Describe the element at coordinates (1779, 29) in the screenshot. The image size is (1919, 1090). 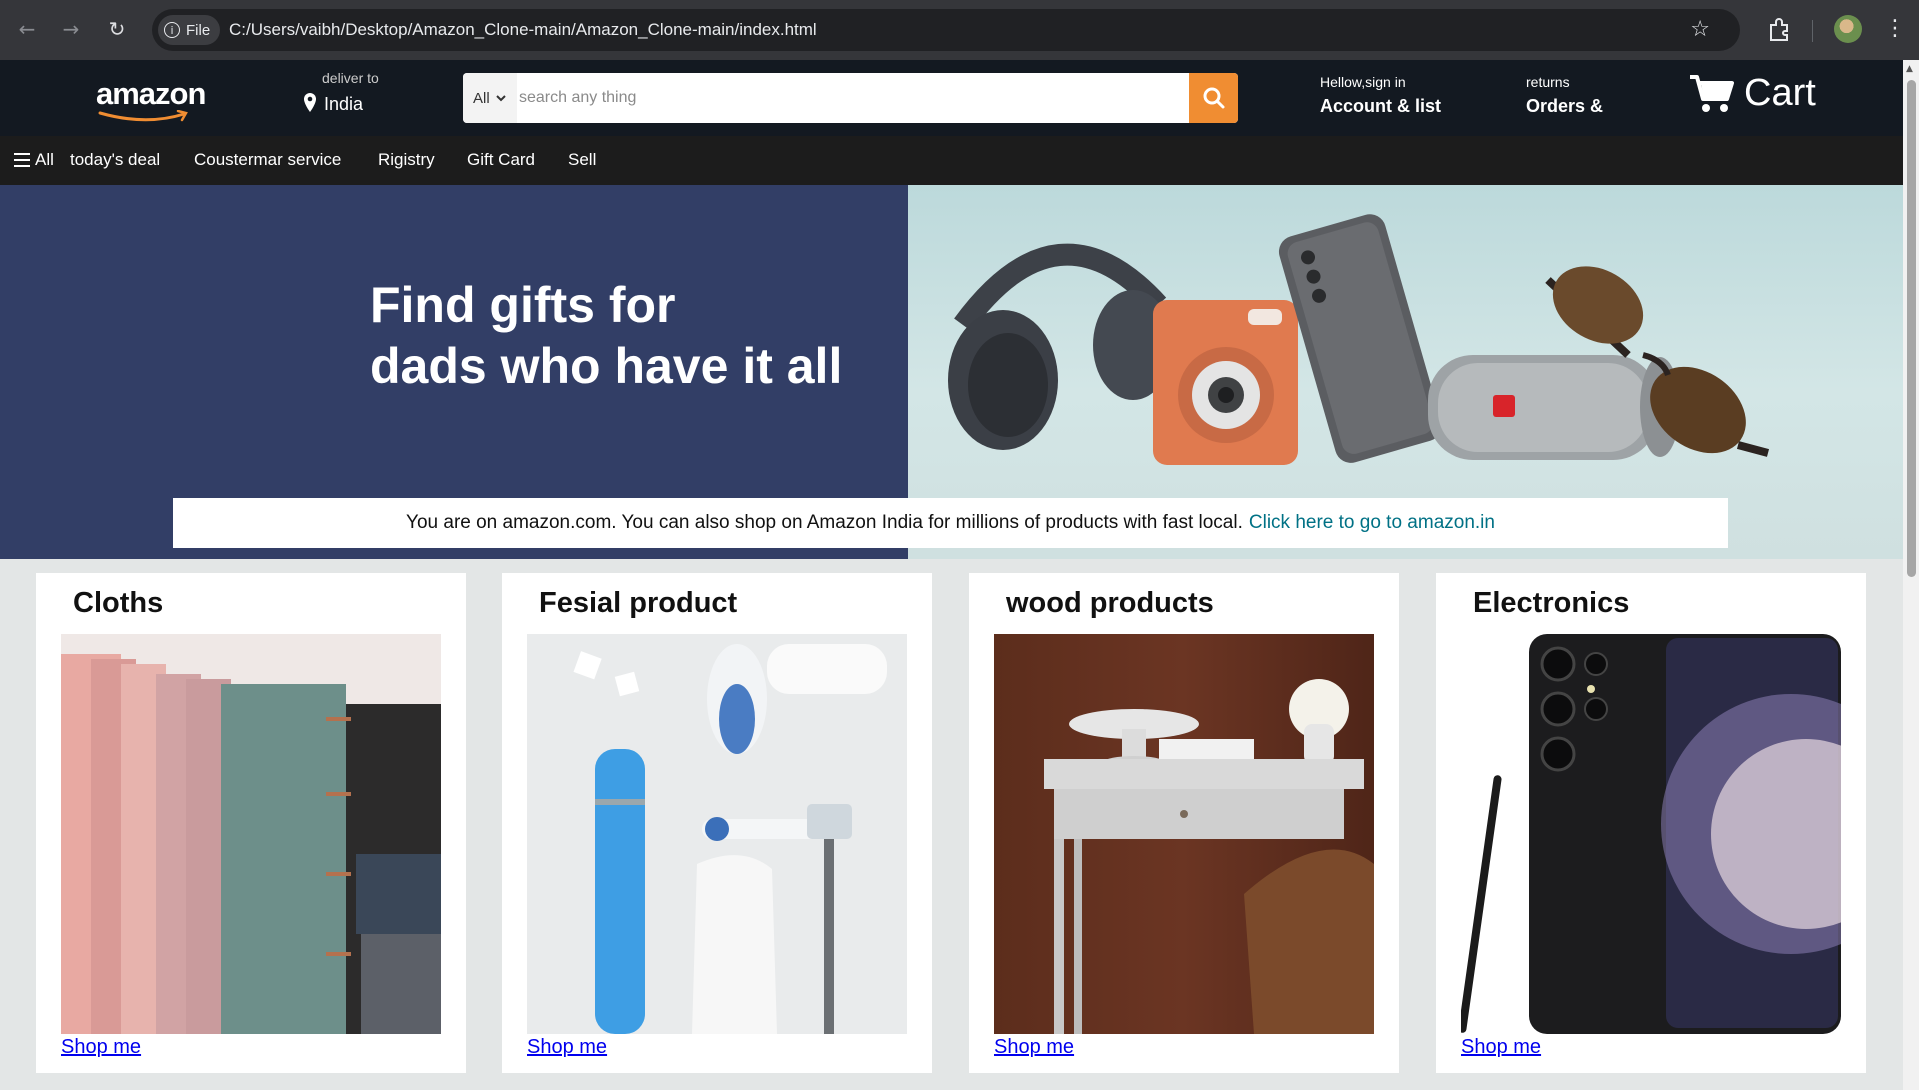
I see `extensions-icon` at that location.